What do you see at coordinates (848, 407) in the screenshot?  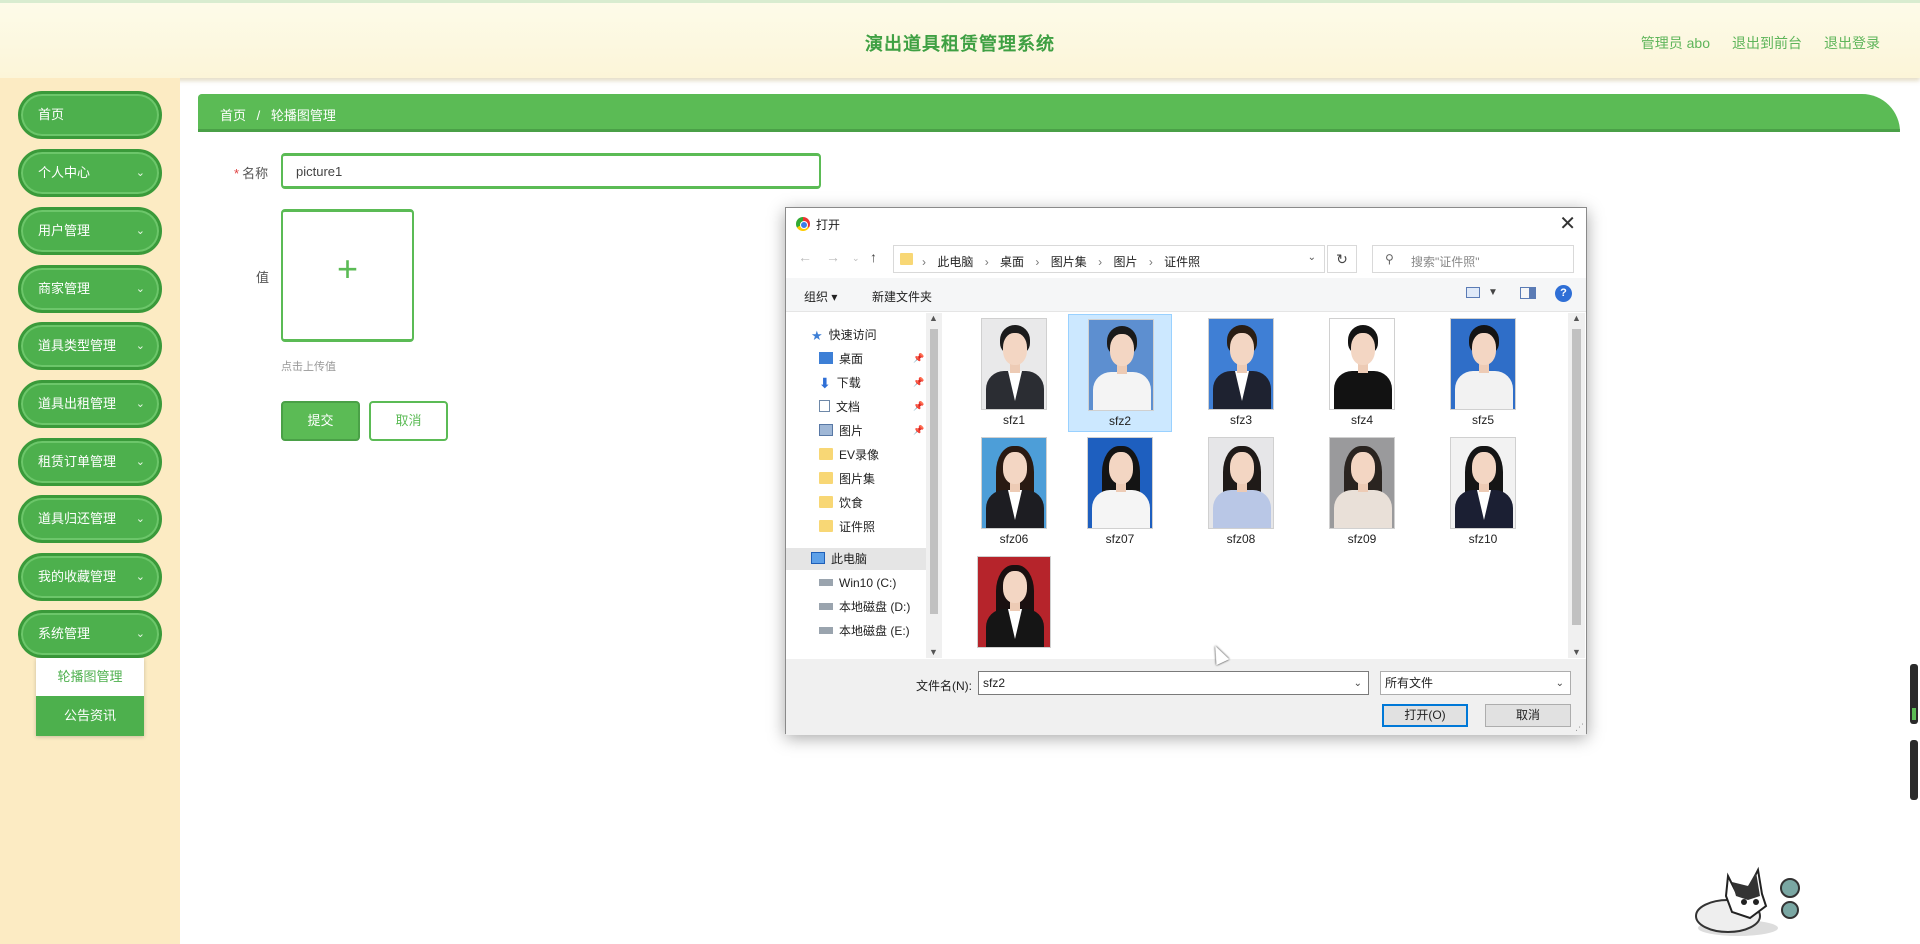 I see `nav-label: 文档` at bounding box center [848, 407].